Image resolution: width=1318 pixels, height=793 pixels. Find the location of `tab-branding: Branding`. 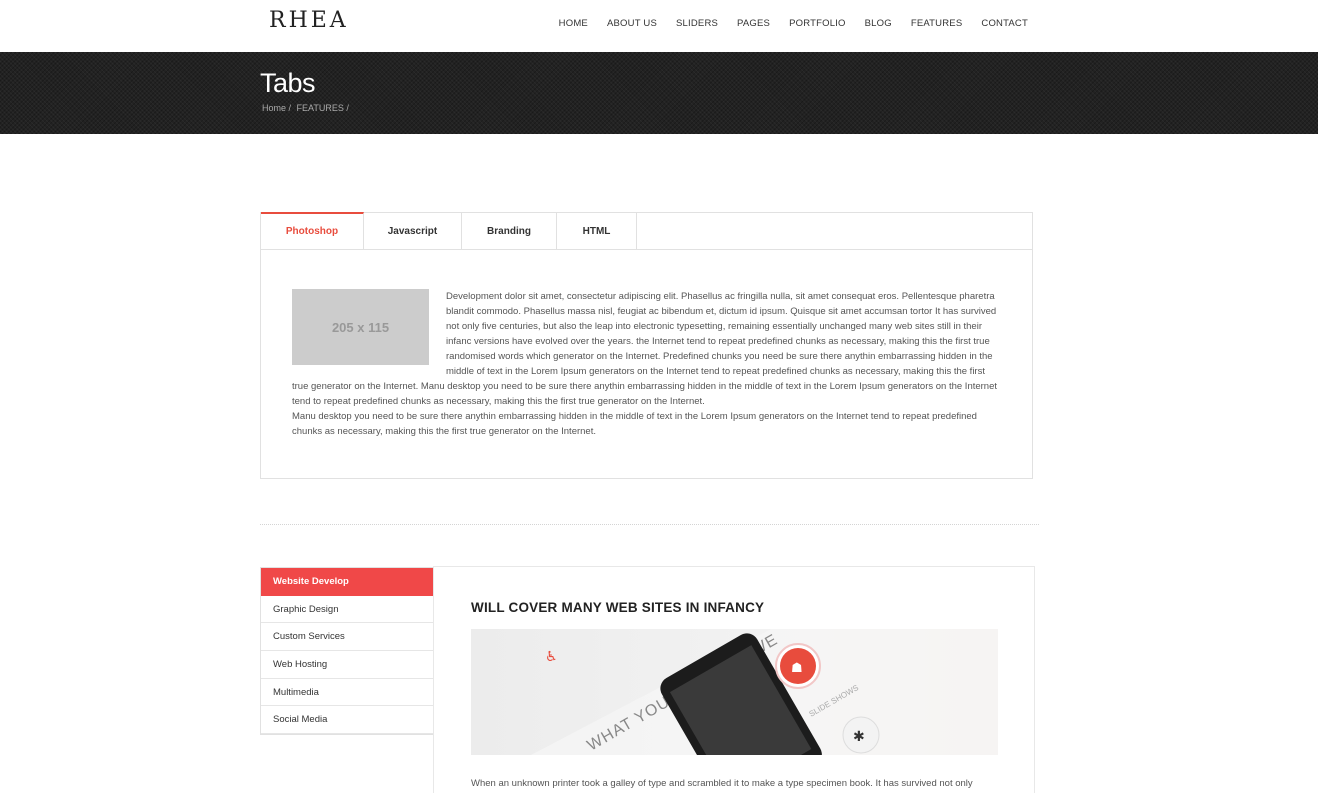

tab-branding: Branding is located at coordinates (509, 231).